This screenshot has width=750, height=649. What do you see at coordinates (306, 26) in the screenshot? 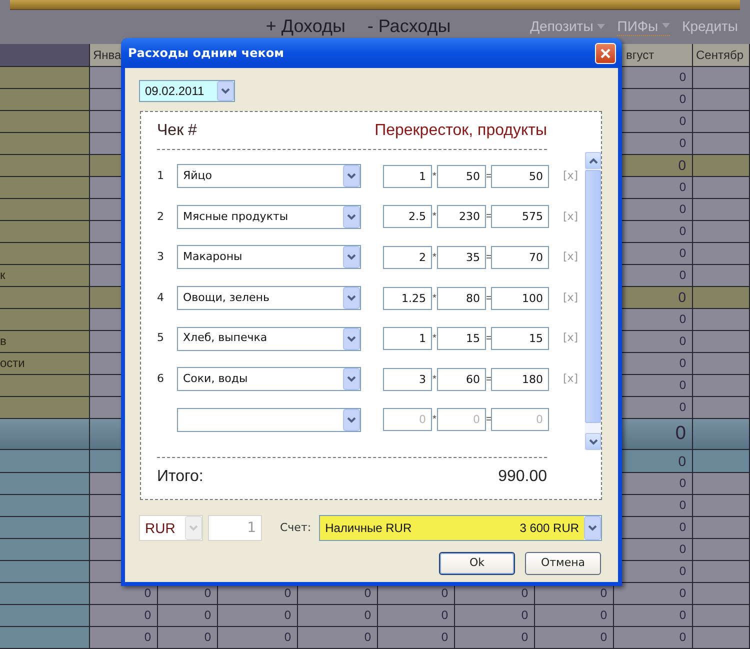
I see `nav-link: + Доходы` at bounding box center [306, 26].